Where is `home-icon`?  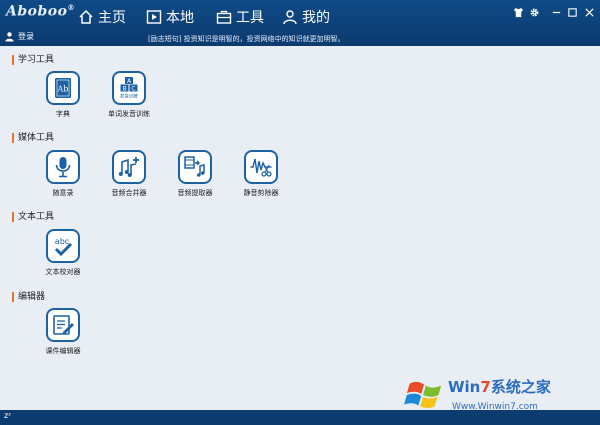
home-icon is located at coordinates (86, 16).